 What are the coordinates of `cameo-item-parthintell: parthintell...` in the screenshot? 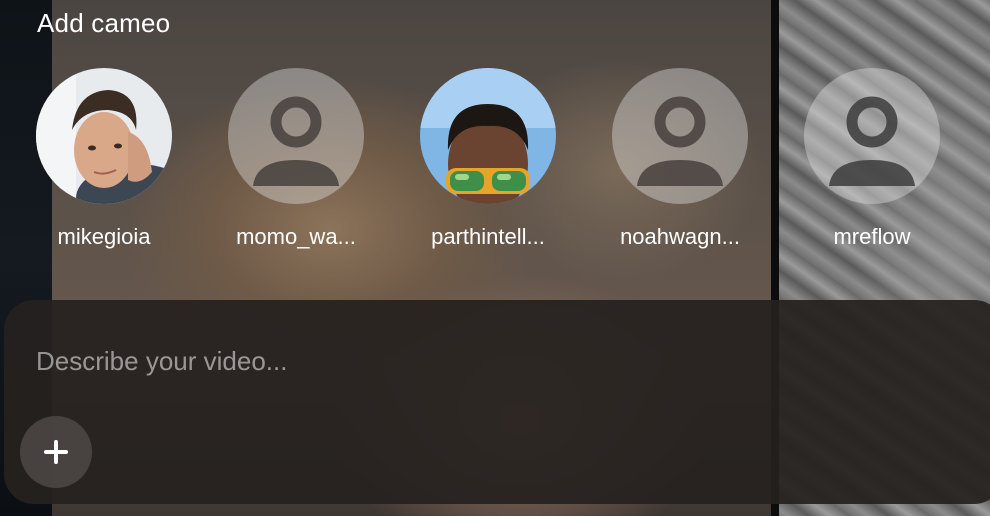 It's located at (488, 159).